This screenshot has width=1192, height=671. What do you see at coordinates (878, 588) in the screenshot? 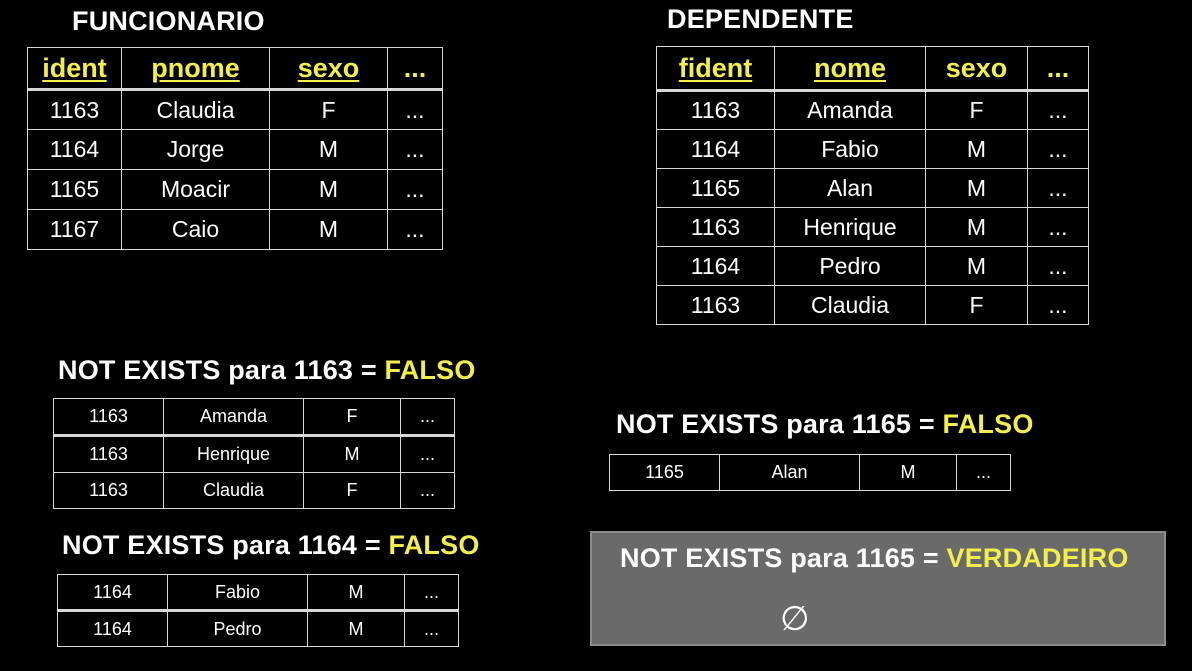
I see `verdadeiro-result-box: NOT EXISTS para 1165 = VERDADEIRO ∅` at bounding box center [878, 588].